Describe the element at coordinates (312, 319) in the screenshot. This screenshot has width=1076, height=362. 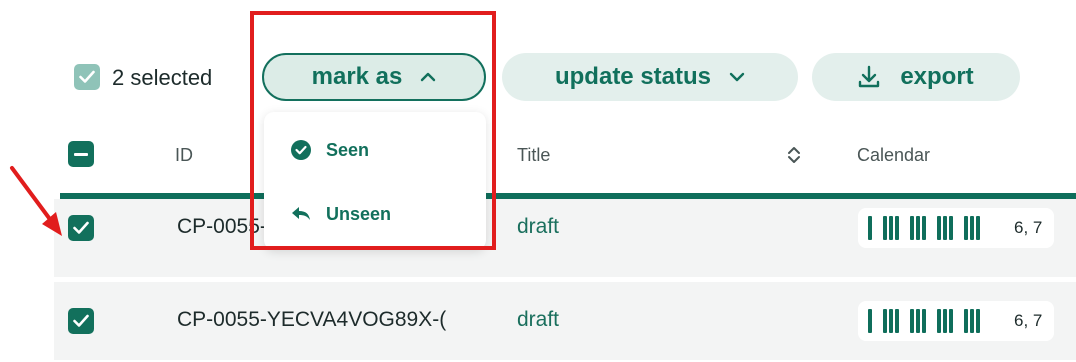
I see `row-id: CP-0055-YECVA4VOG89X-(` at that location.